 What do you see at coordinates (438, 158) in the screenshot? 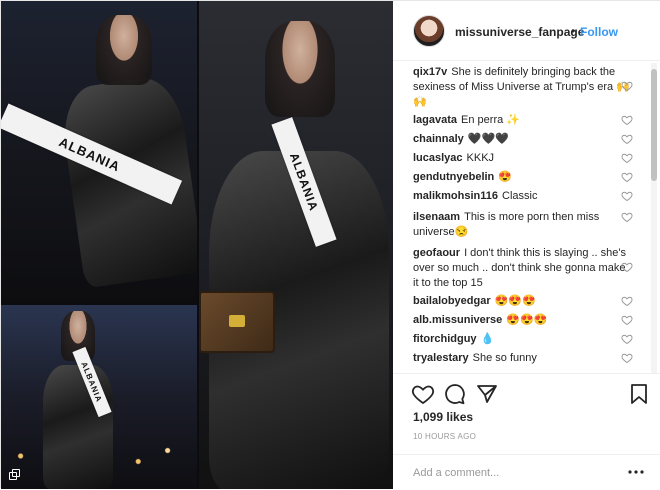
I see `comment-username: lucaslyac` at bounding box center [438, 158].